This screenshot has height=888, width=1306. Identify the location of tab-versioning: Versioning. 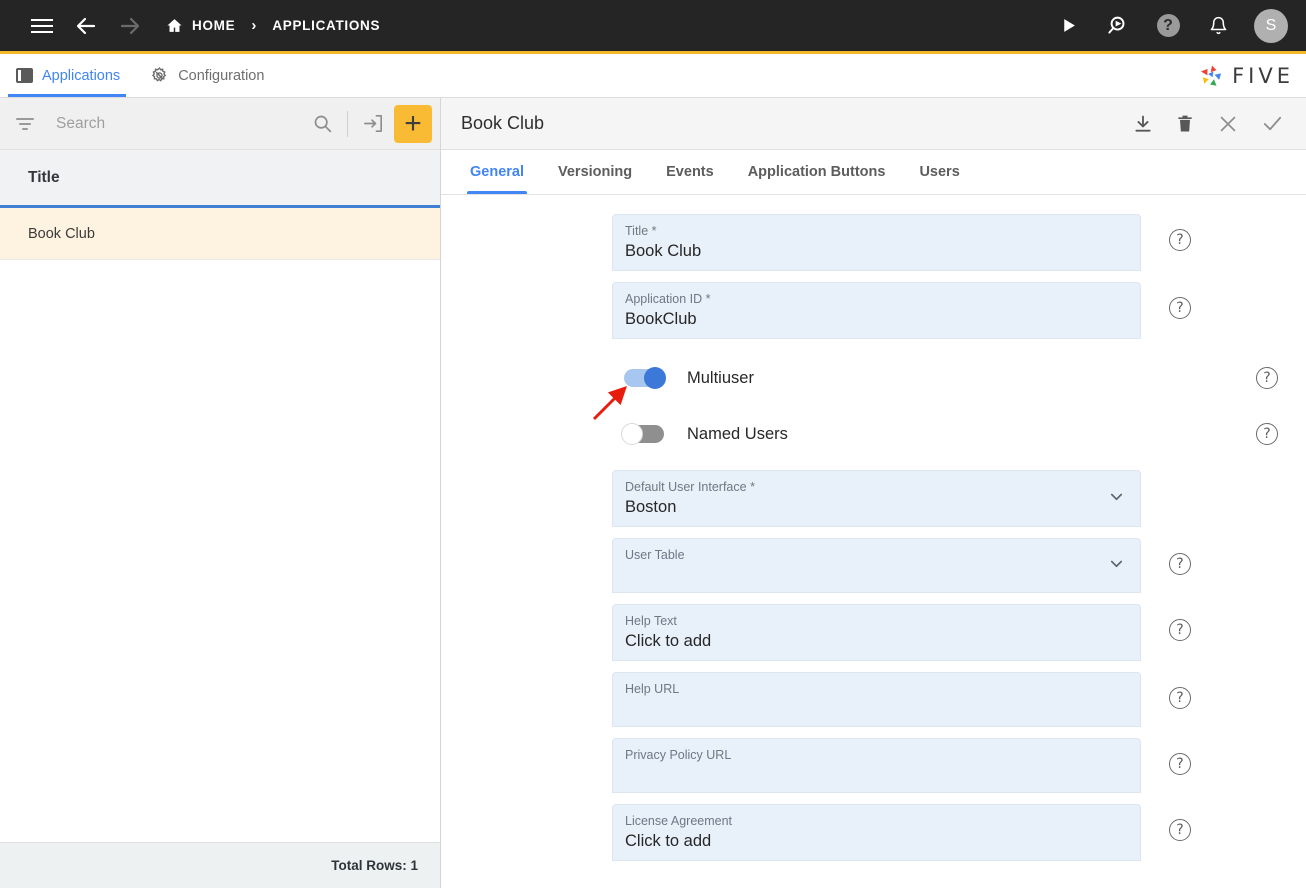
(595, 172).